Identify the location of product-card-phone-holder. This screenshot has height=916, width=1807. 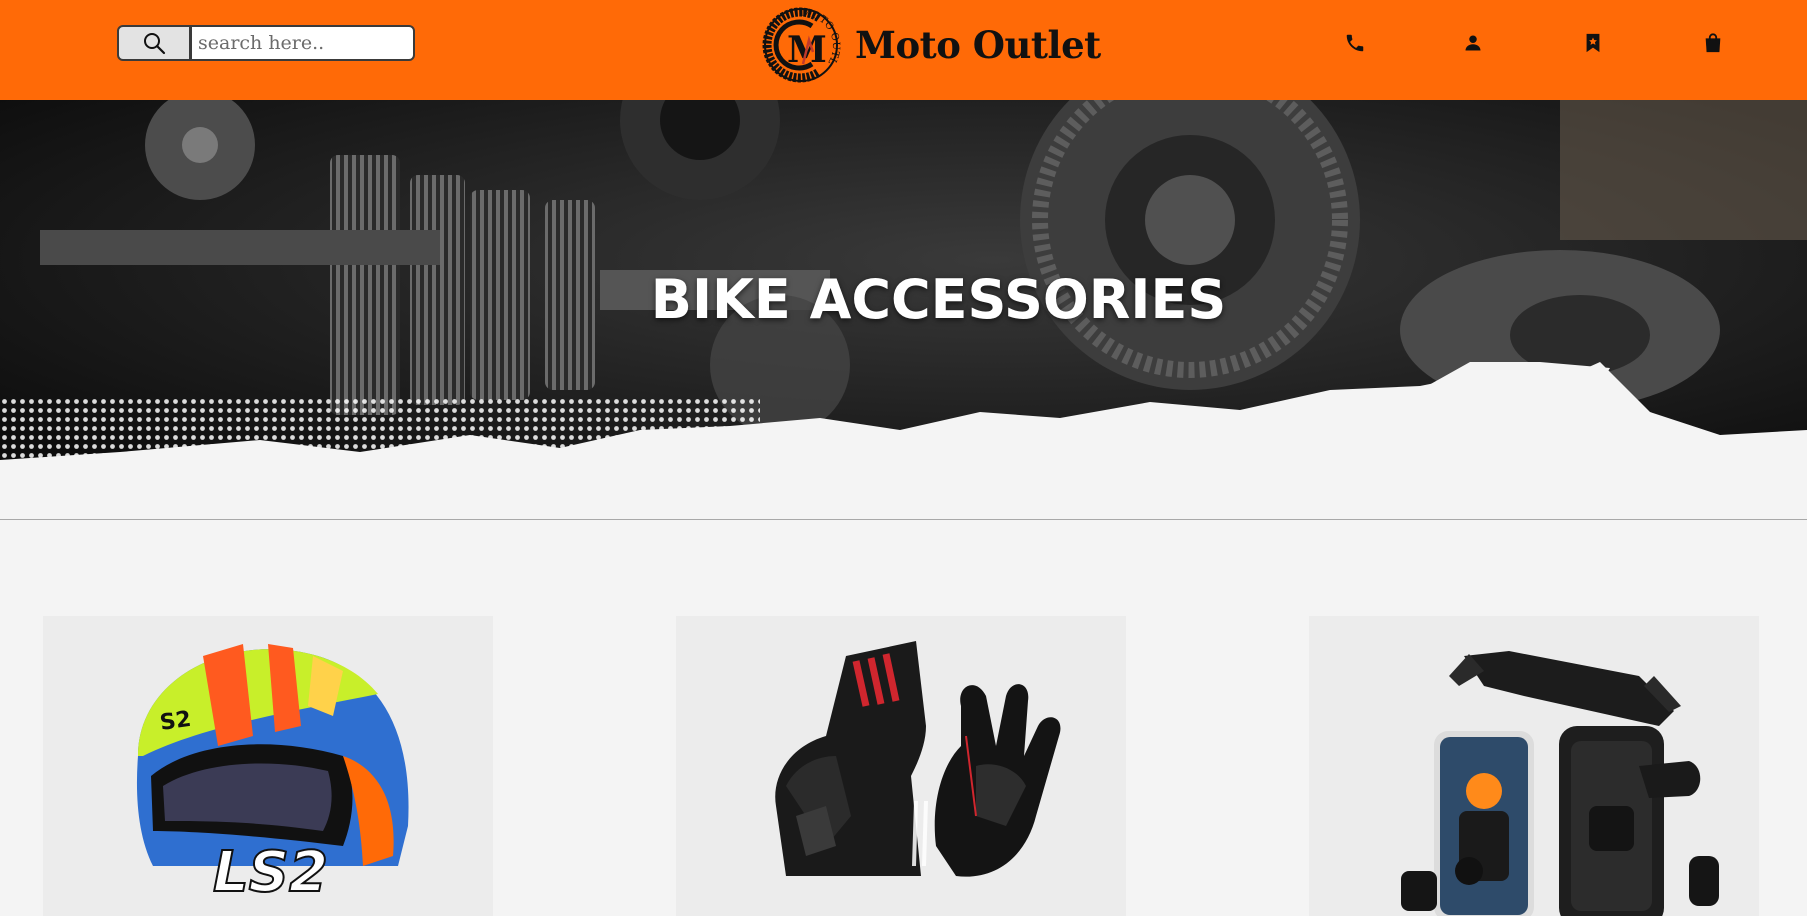
(1534, 766).